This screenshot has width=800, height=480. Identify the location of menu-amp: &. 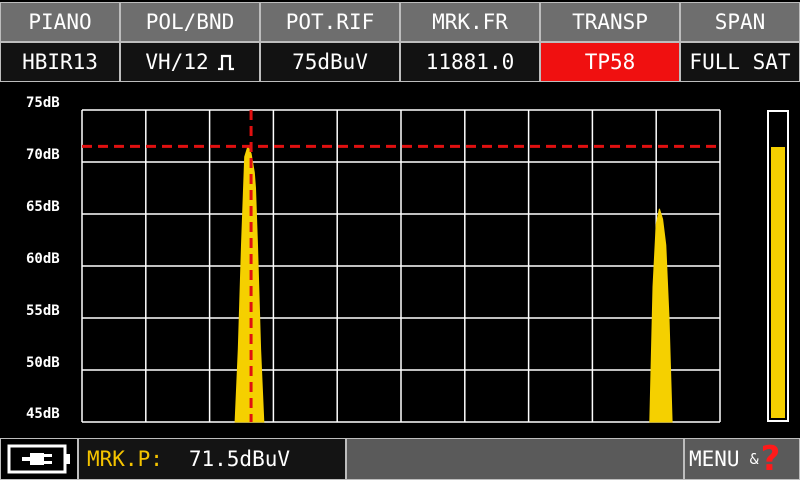
(754, 459).